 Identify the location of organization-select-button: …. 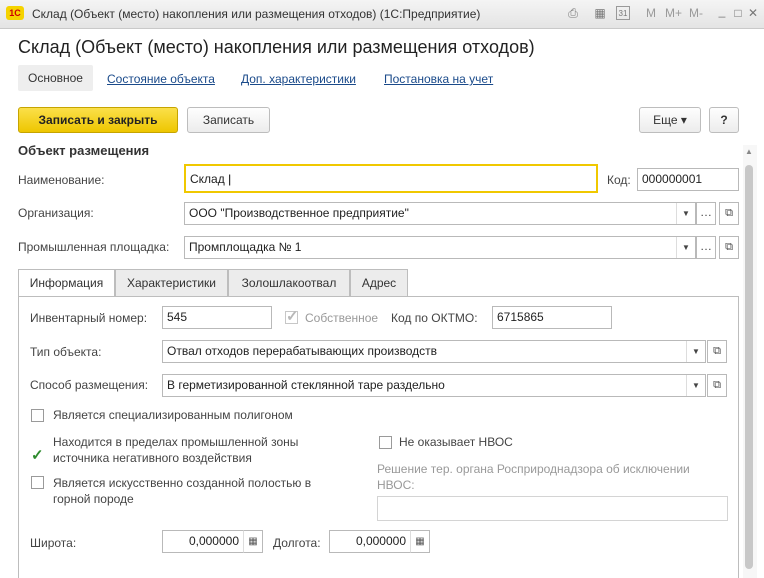
(706, 213).